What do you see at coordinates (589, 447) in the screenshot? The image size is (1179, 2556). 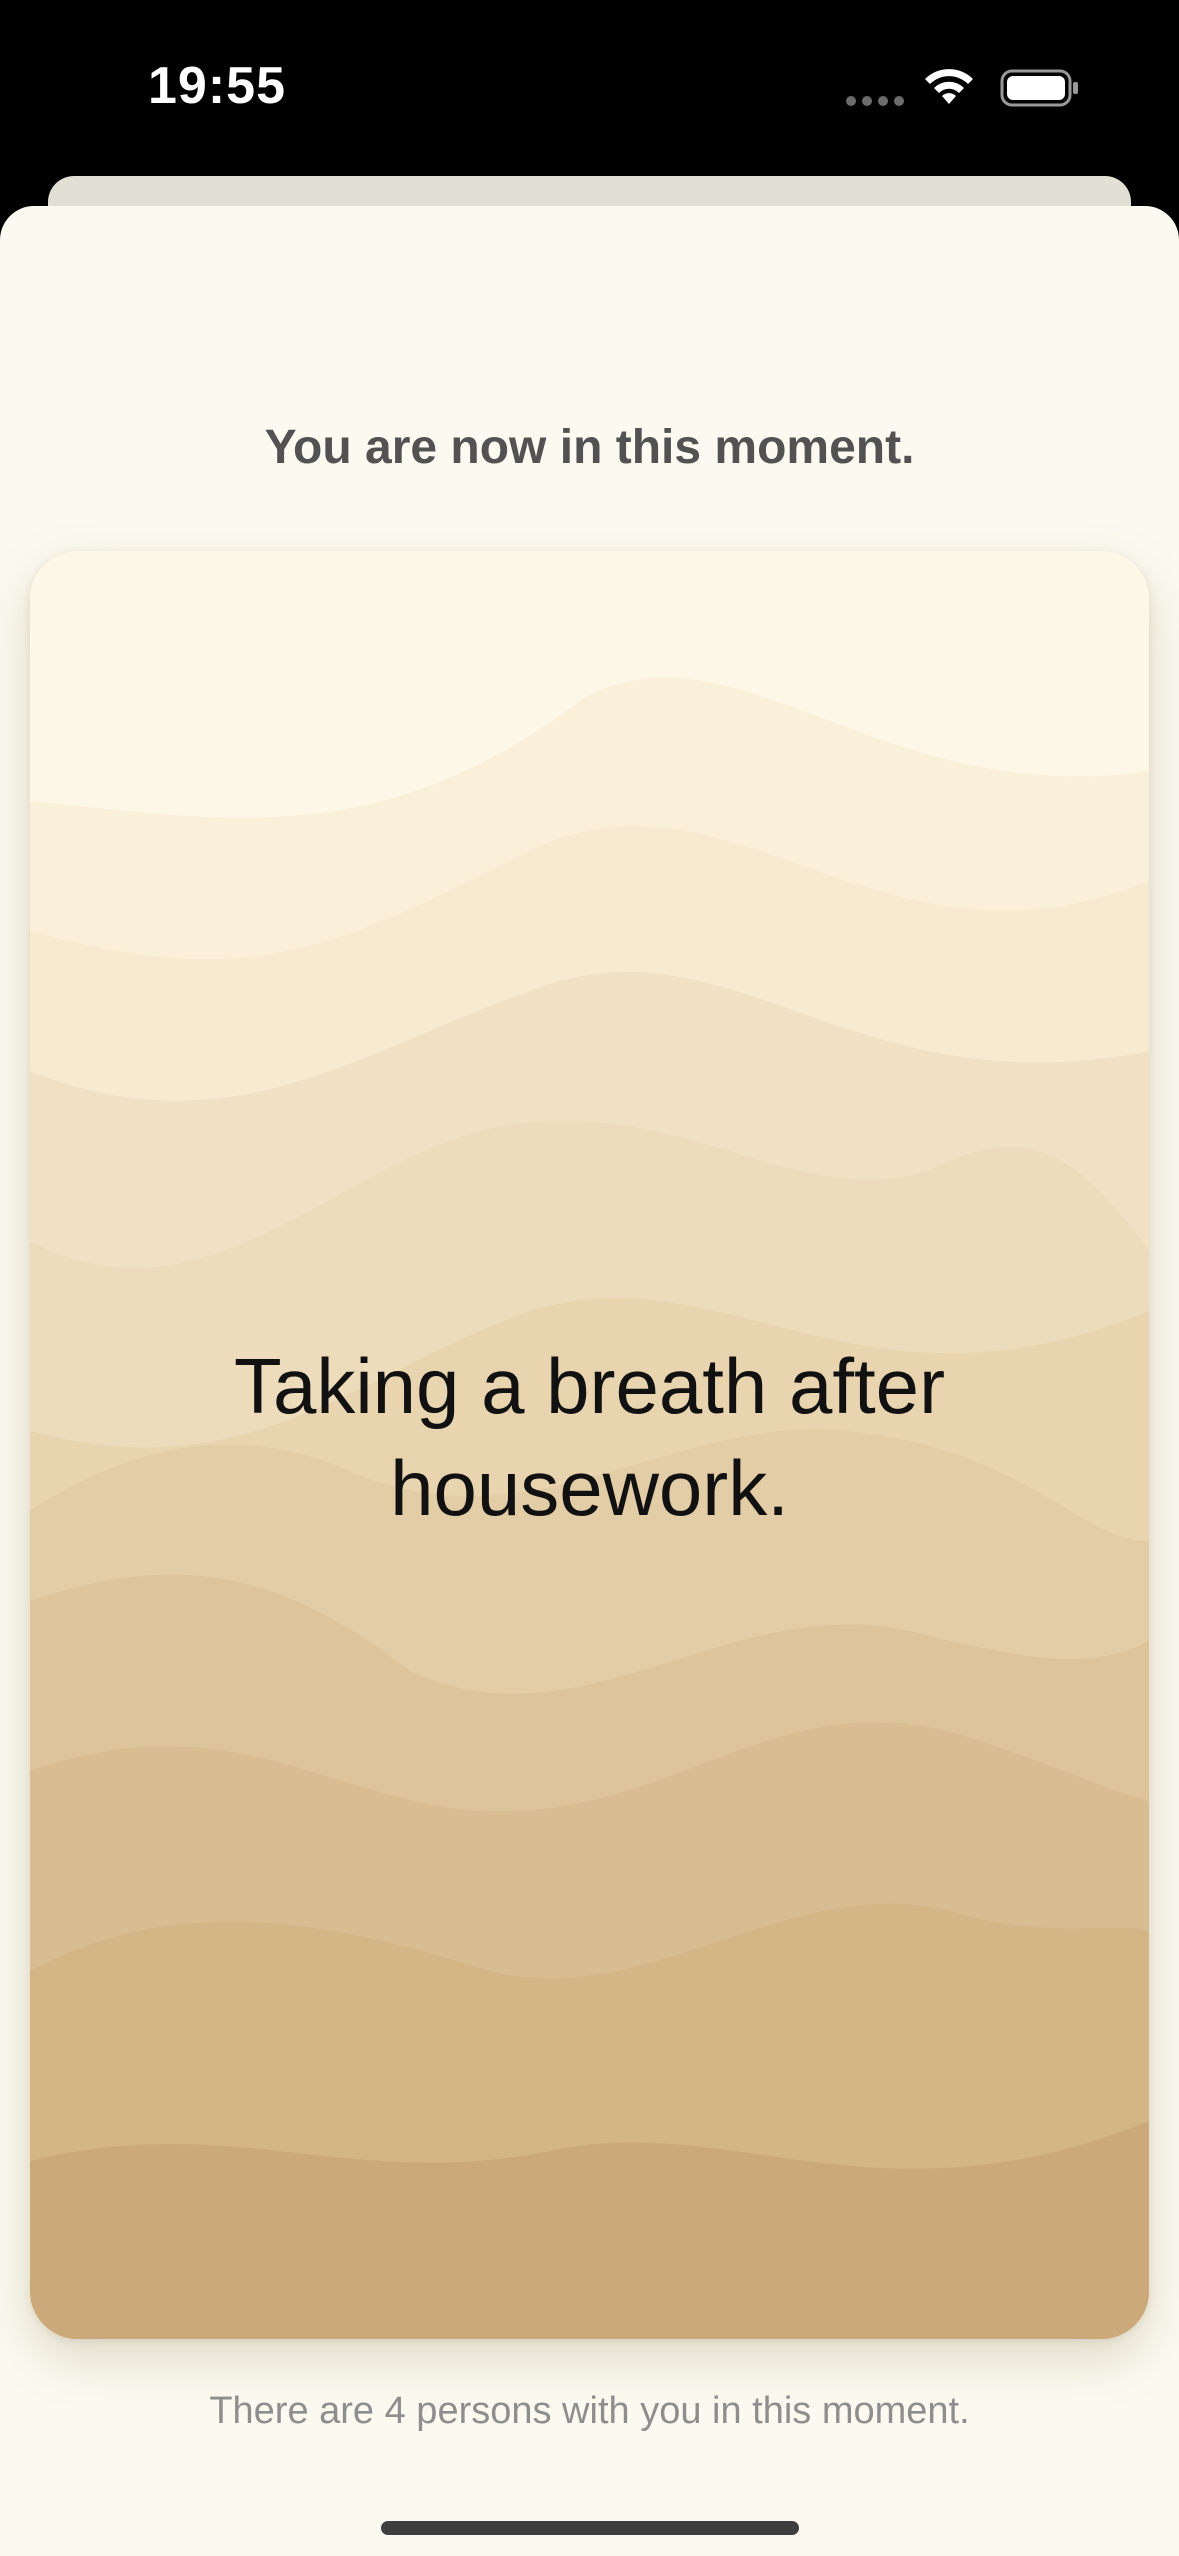 I see `sheet-heading: You are now in this moment.` at bounding box center [589, 447].